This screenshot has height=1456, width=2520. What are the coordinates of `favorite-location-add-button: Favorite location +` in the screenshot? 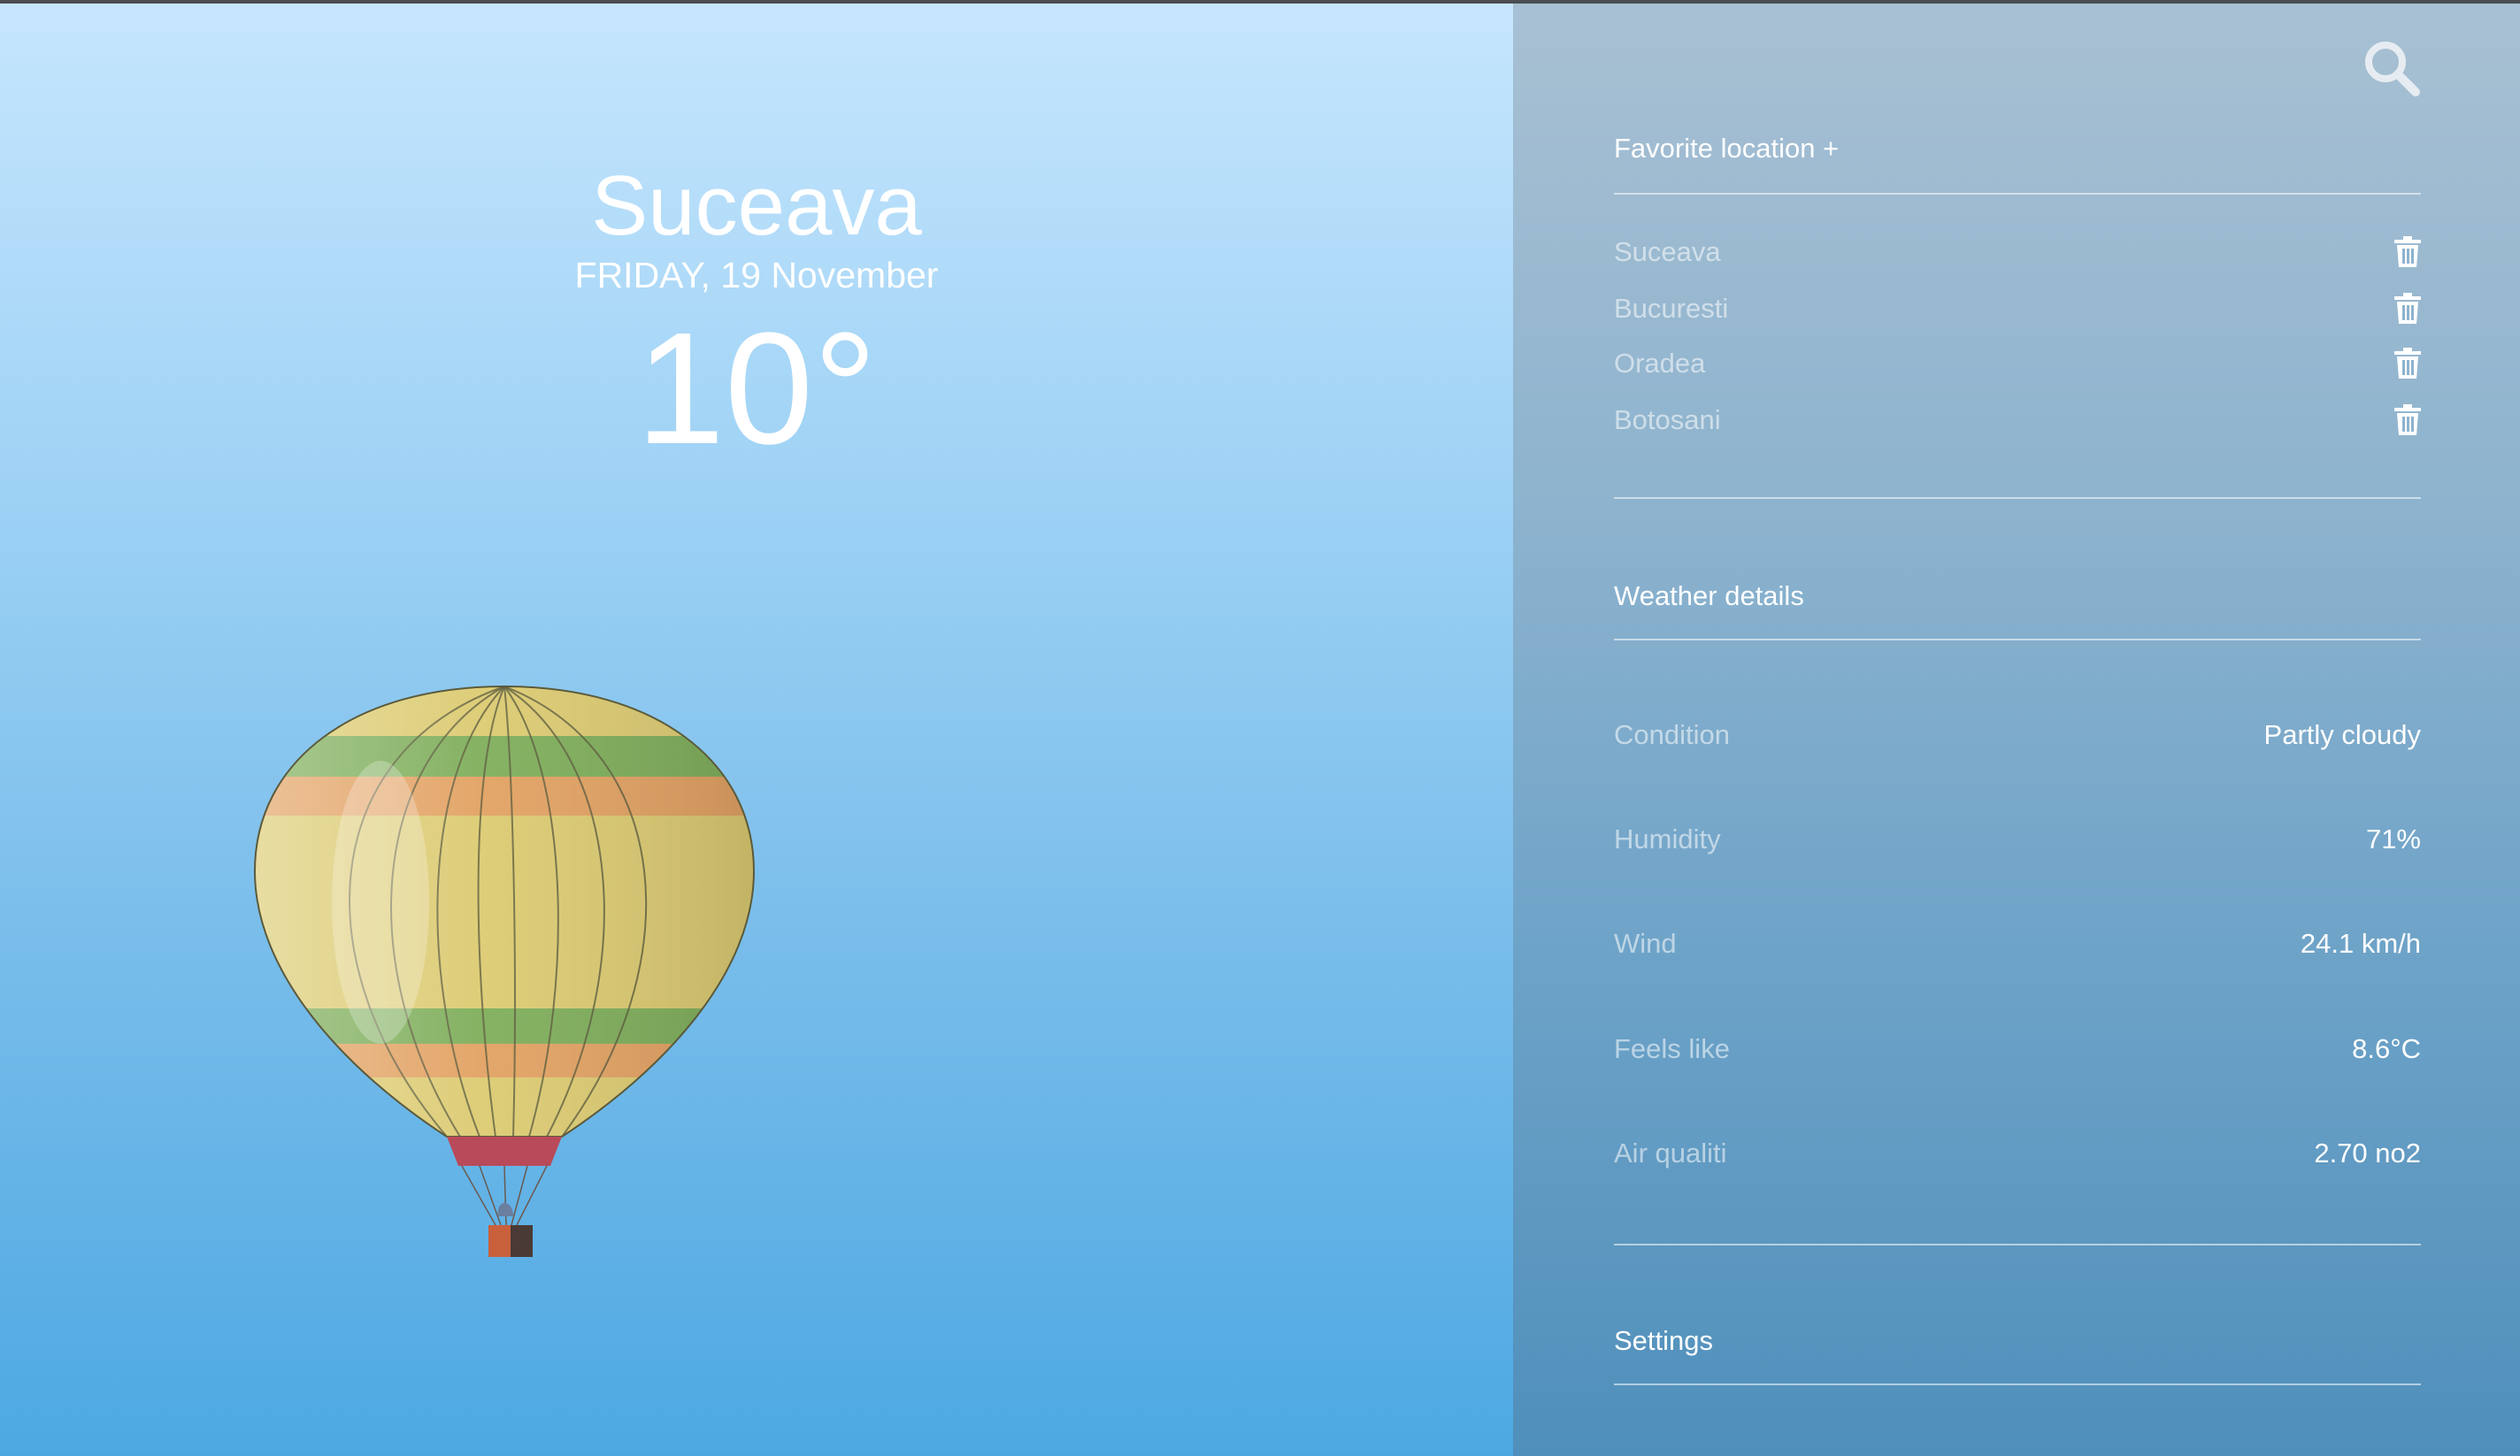 It's located at (1726, 149).